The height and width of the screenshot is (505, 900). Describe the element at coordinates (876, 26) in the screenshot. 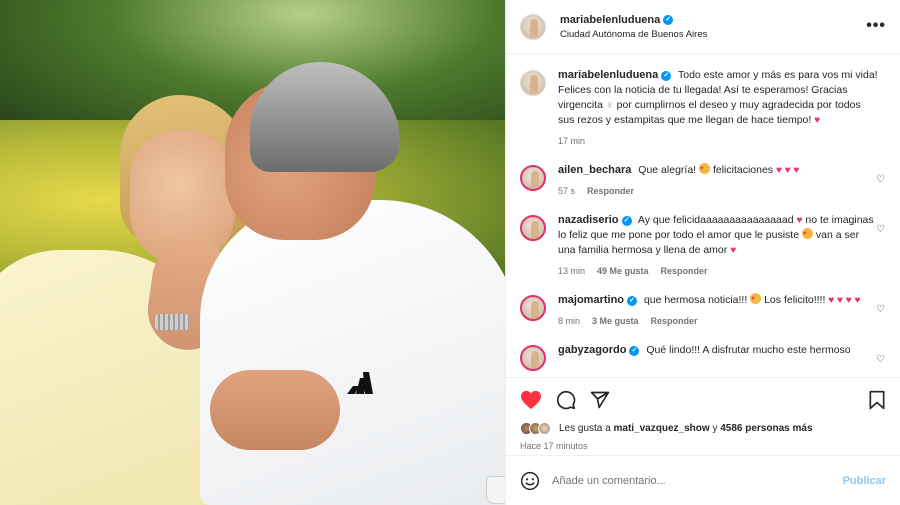

I see `more-options-icon: •••` at that location.